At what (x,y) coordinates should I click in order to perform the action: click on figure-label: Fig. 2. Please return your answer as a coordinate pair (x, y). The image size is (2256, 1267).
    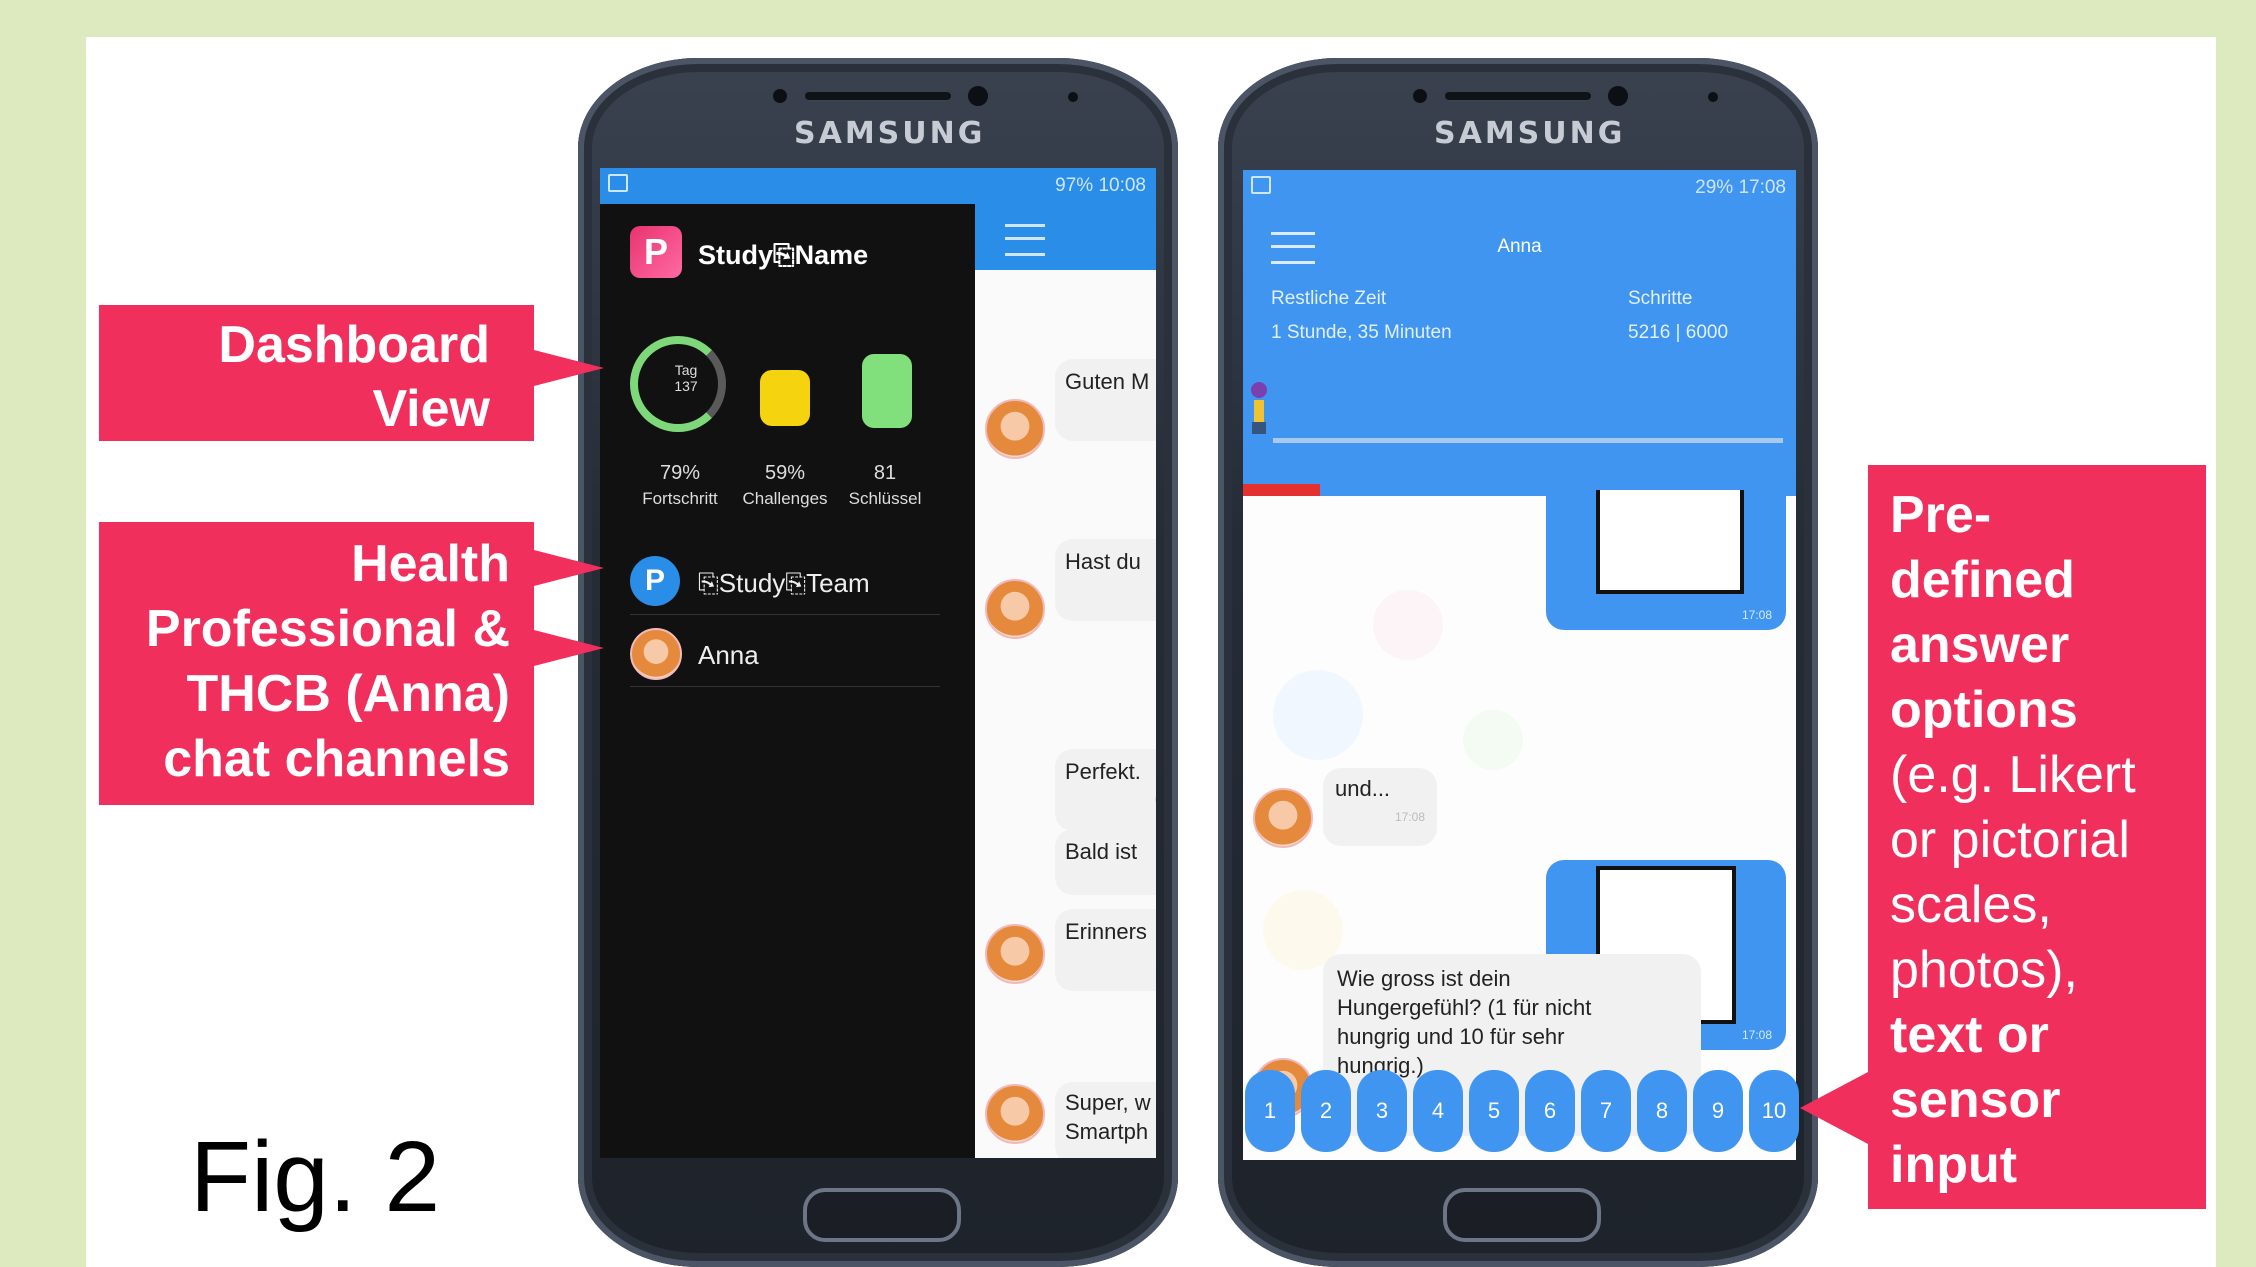
    Looking at the image, I should click on (315, 1177).